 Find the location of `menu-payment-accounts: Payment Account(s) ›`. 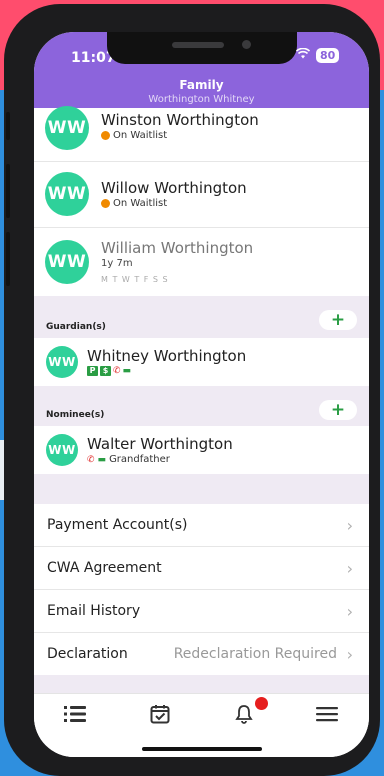

menu-payment-accounts: Payment Account(s) › is located at coordinates (201, 525).